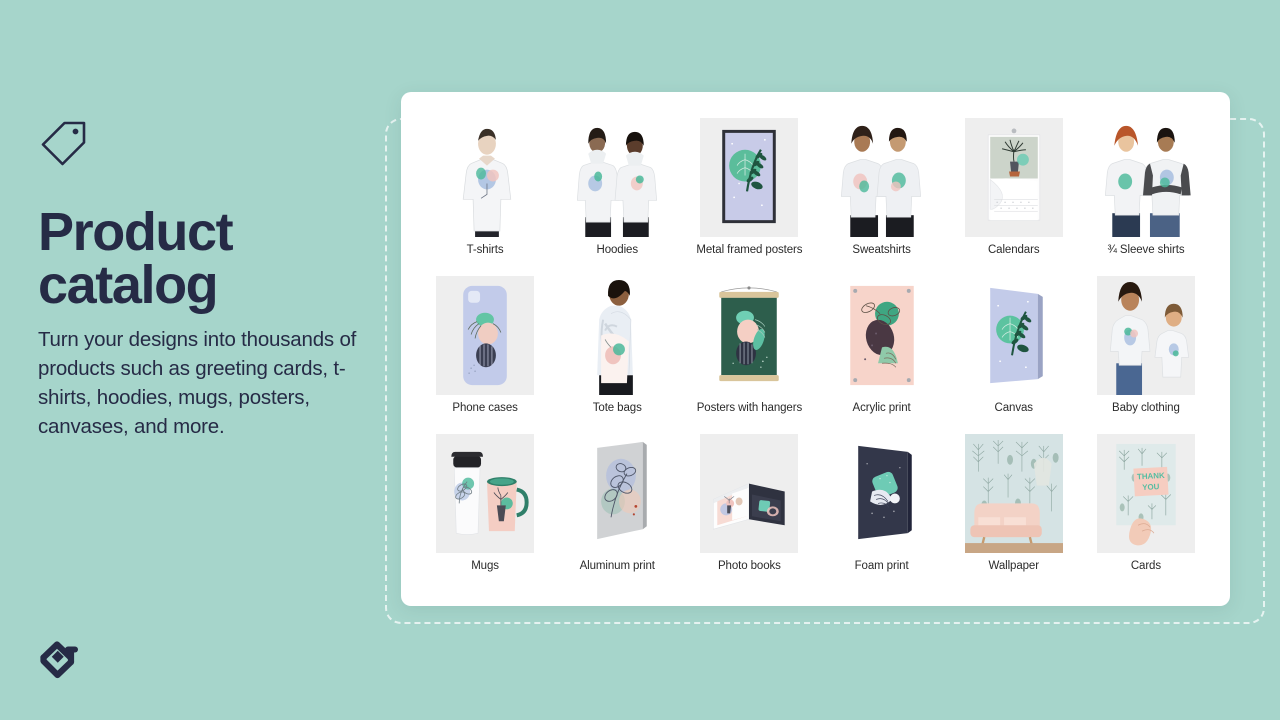 The image size is (1280, 720). Describe the element at coordinates (749, 408) in the screenshot. I see `product-label: Posters with hangers` at that location.